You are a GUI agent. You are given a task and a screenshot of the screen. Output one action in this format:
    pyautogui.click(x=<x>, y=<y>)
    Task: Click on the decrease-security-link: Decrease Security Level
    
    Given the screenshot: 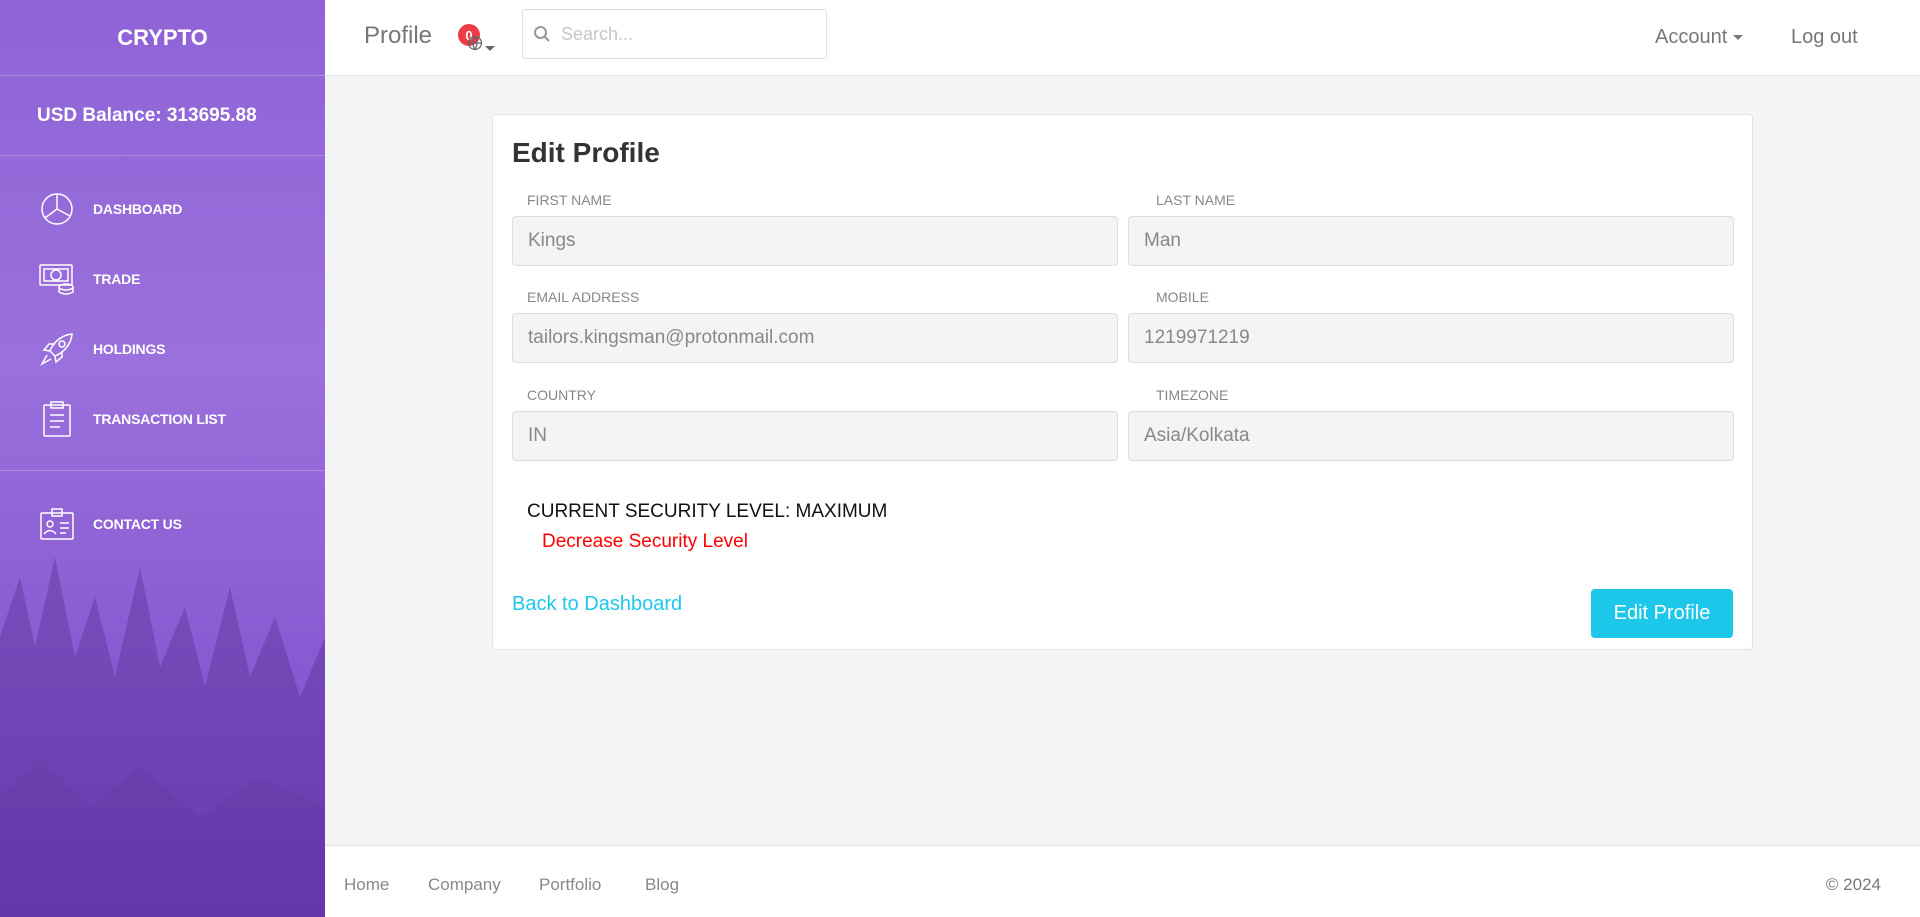 What is the action you would take?
    pyautogui.click(x=645, y=542)
    